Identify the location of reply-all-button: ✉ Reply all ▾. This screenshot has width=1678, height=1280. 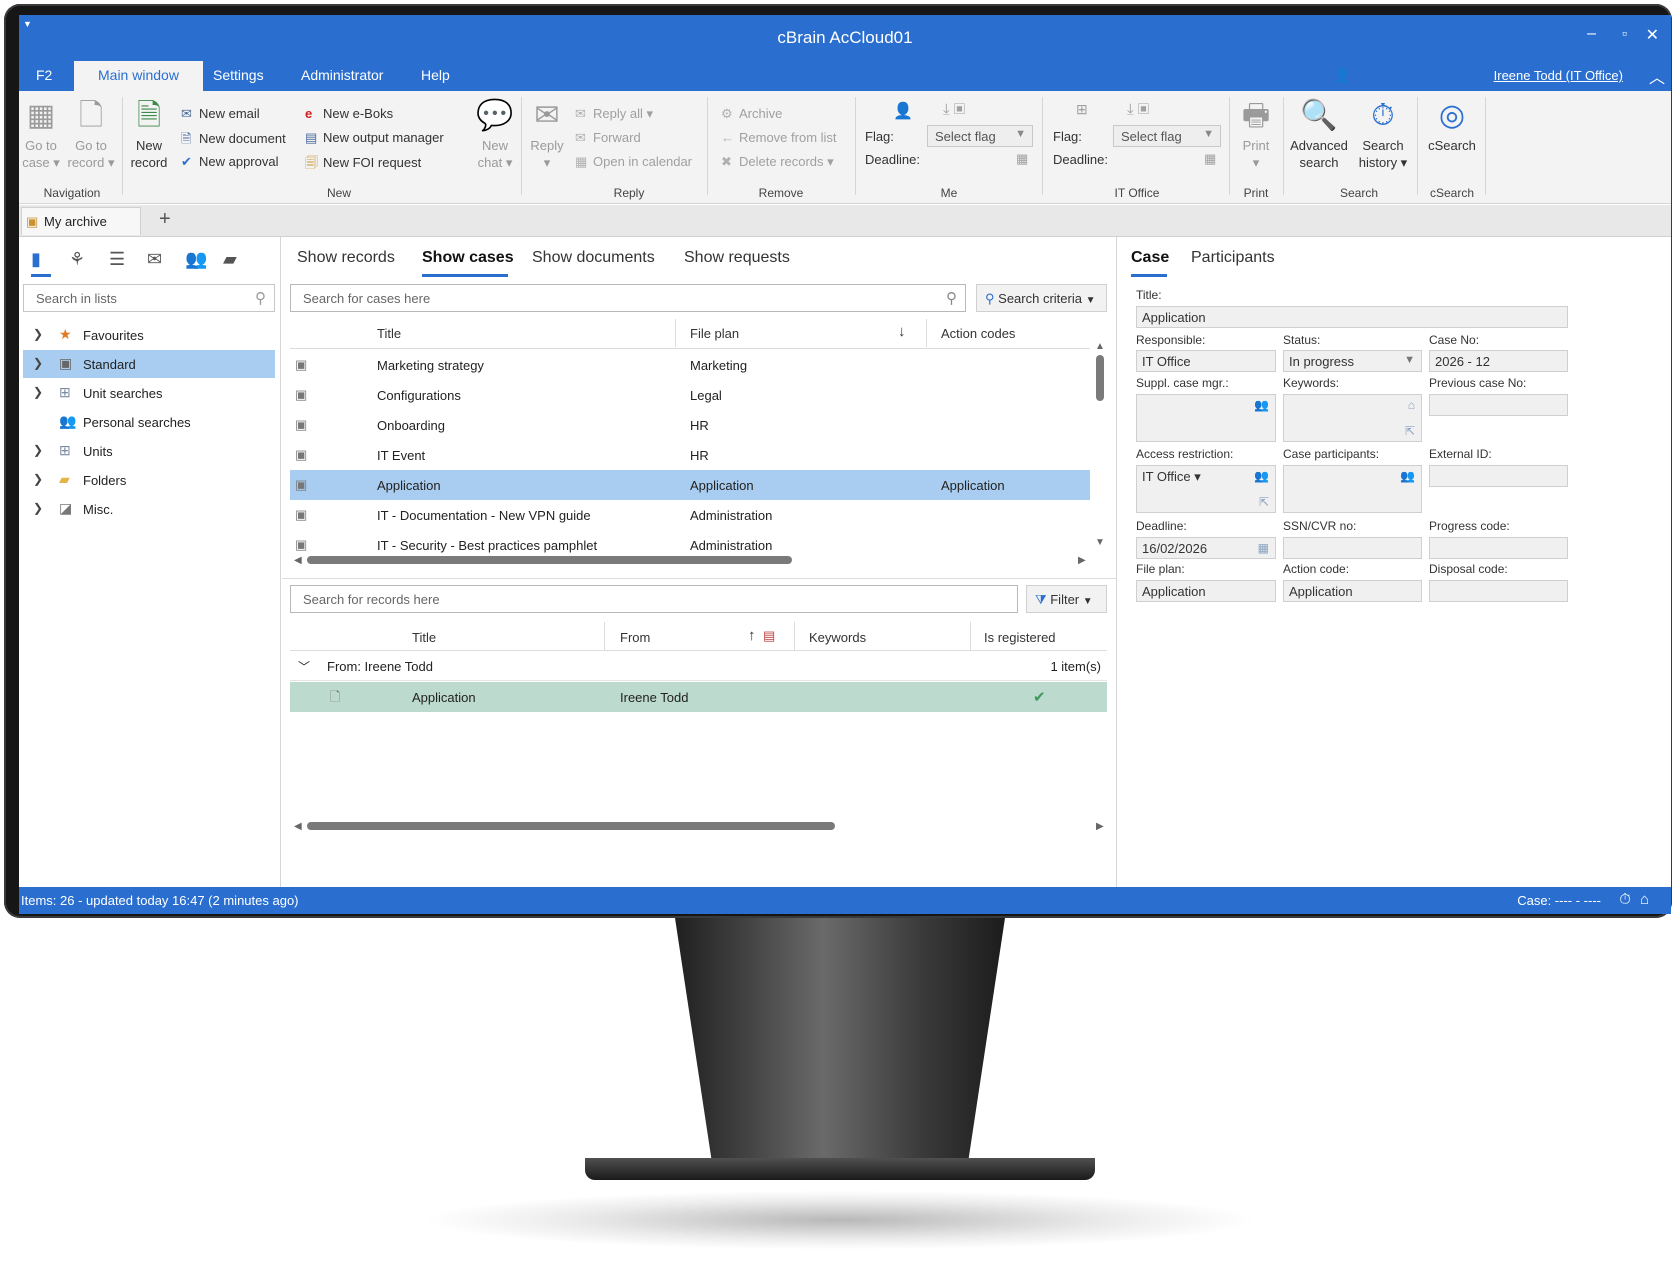
(614, 114).